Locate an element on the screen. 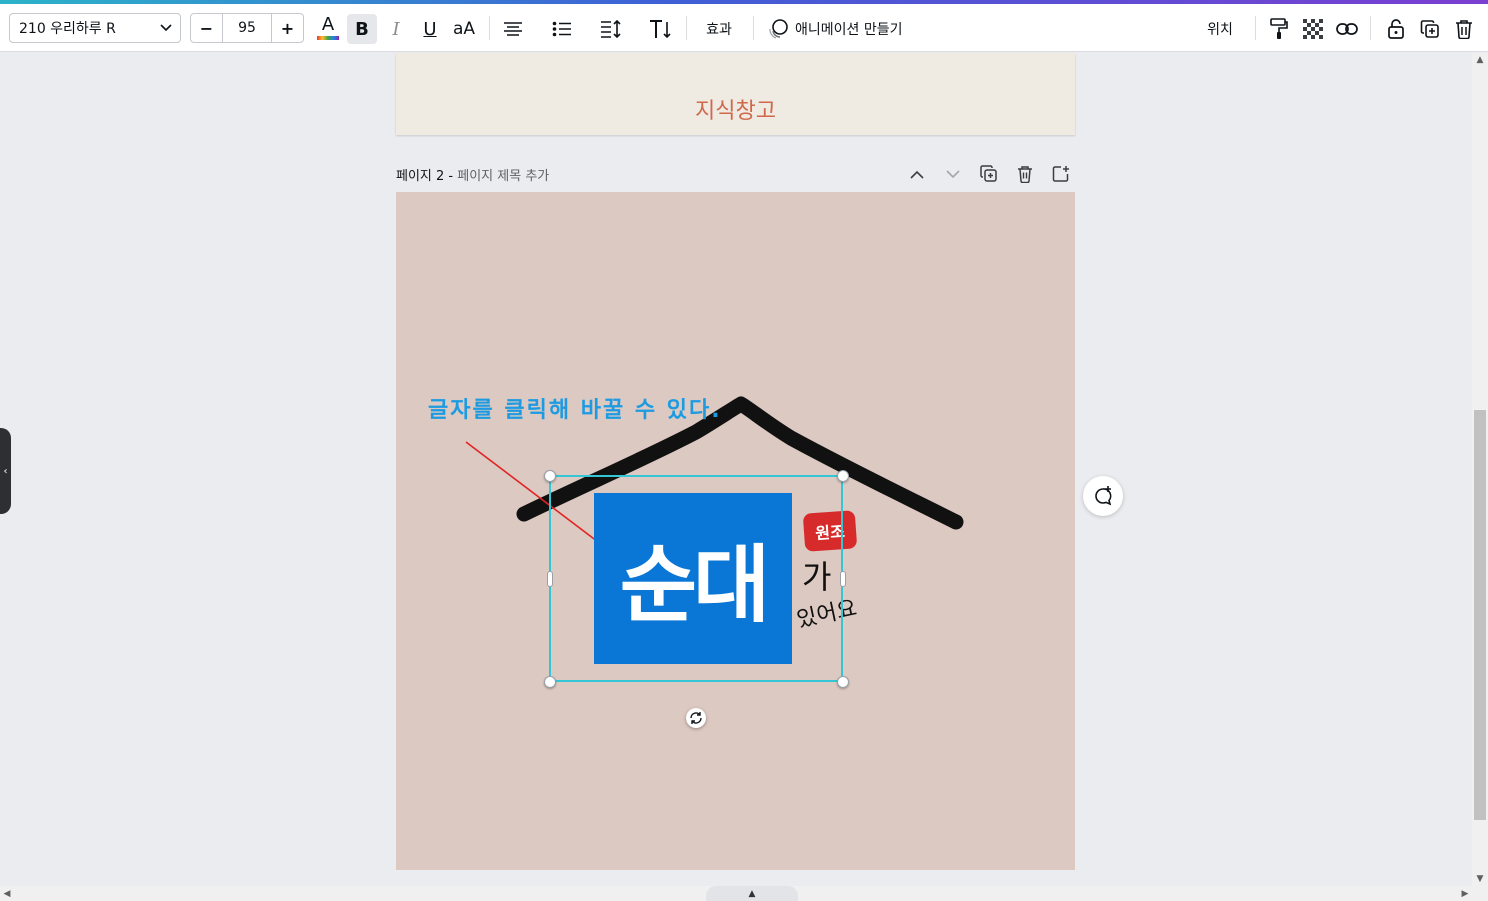 This screenshot has height=901, width=1488. resize-handle-bottom-left is located at coordinates (550, 682).